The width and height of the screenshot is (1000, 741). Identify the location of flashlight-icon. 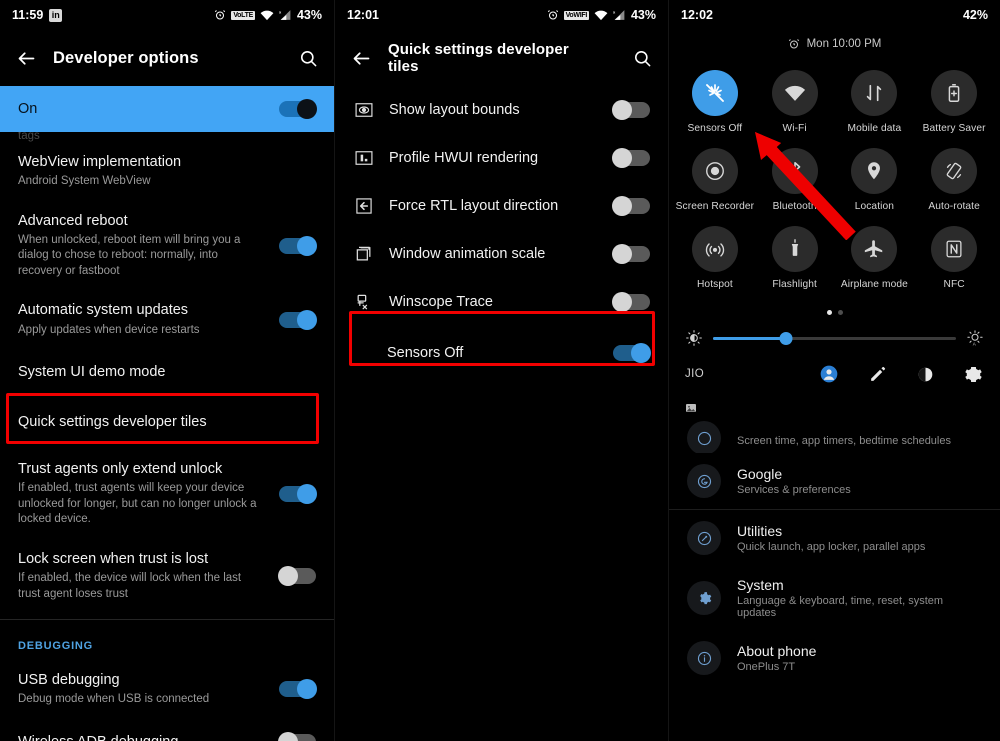
(794, 249).